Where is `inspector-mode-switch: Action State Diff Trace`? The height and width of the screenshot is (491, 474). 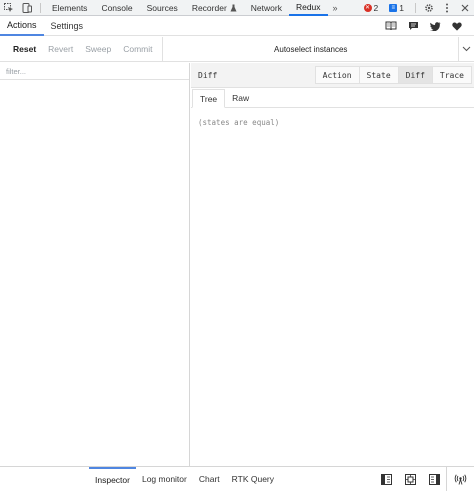
inspector-mode-switch: Action State Diff Trace is located at coordinates (393, 75).